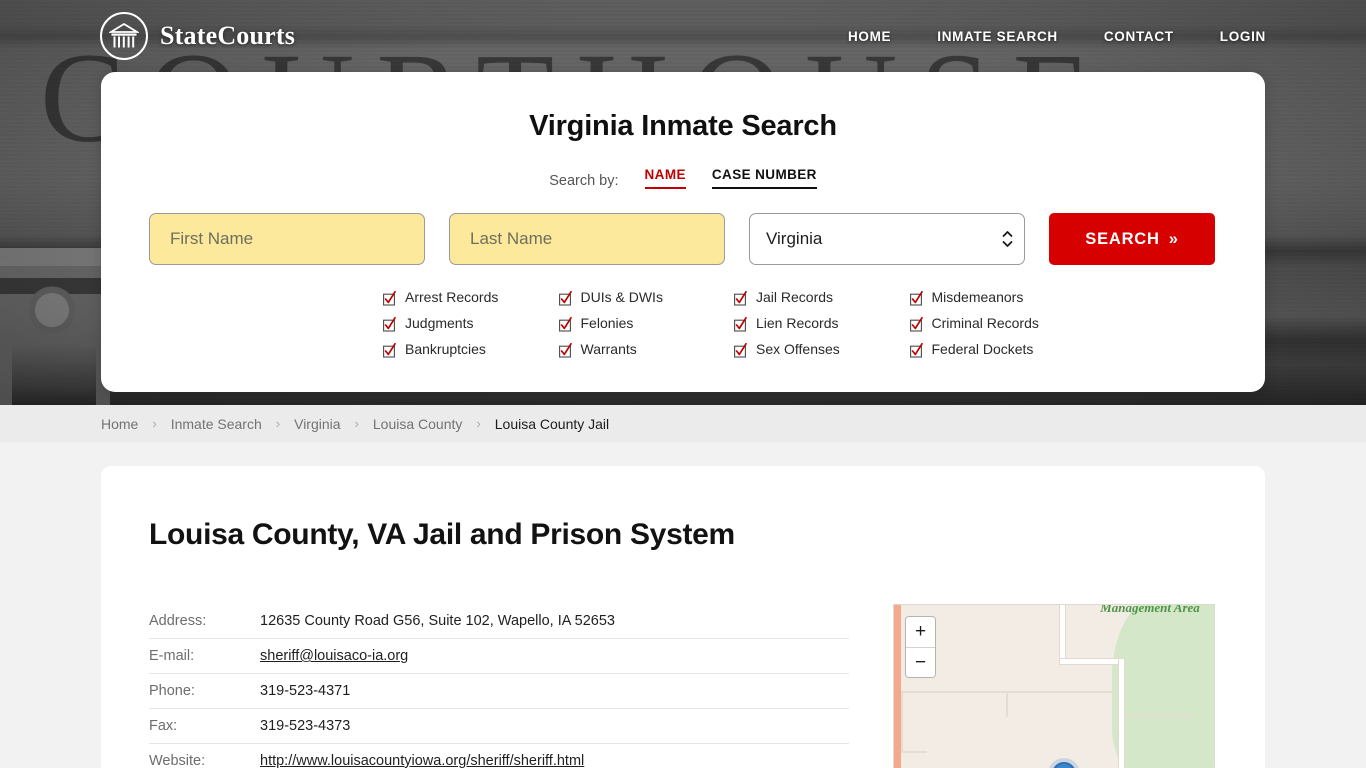 The width and height of the screenshot is (1366, 768). What do you see at coordinates (178, 621) in the screenshot?
I see `row-label: Address:` at bounding box center [178, 621].